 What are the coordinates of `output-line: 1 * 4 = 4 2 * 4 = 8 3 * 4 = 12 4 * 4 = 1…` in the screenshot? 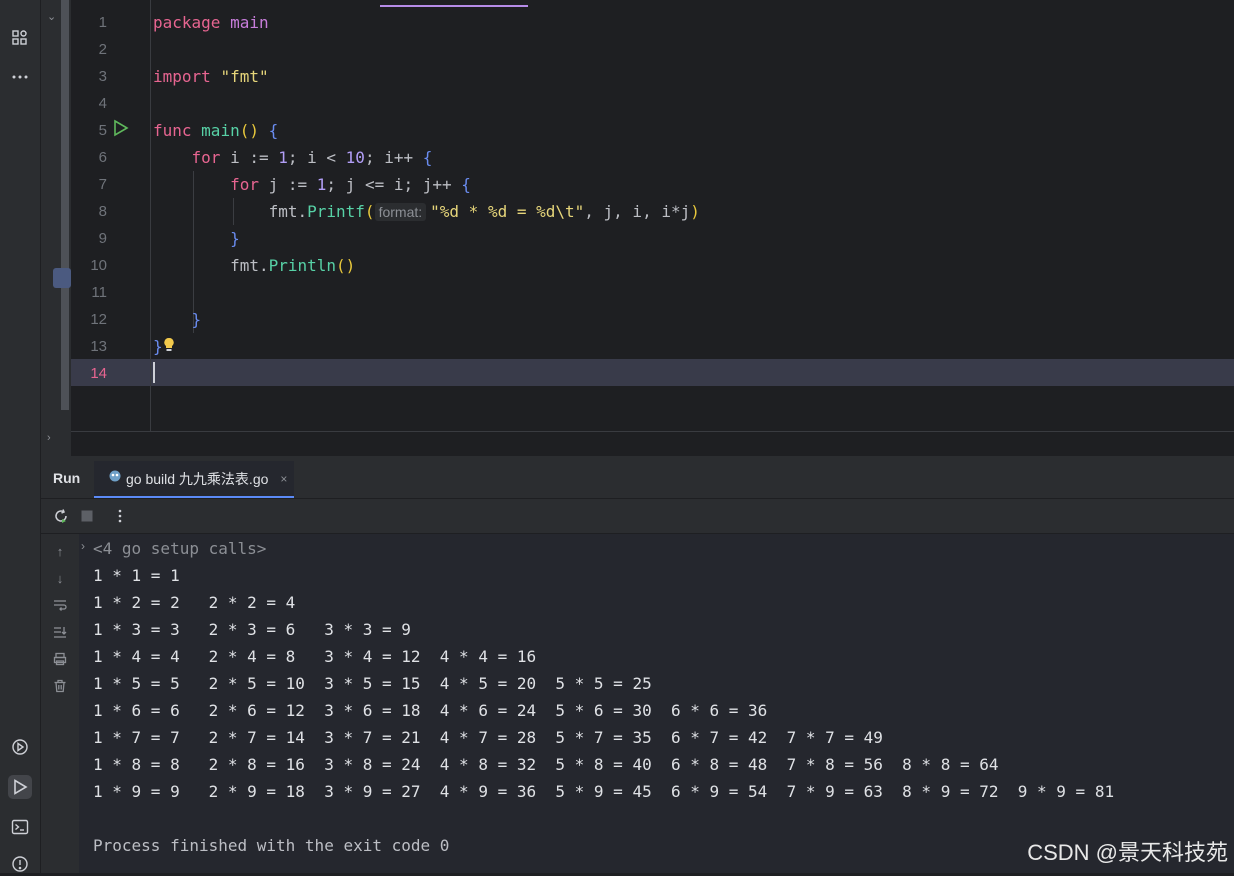 It's located at (315, 656).